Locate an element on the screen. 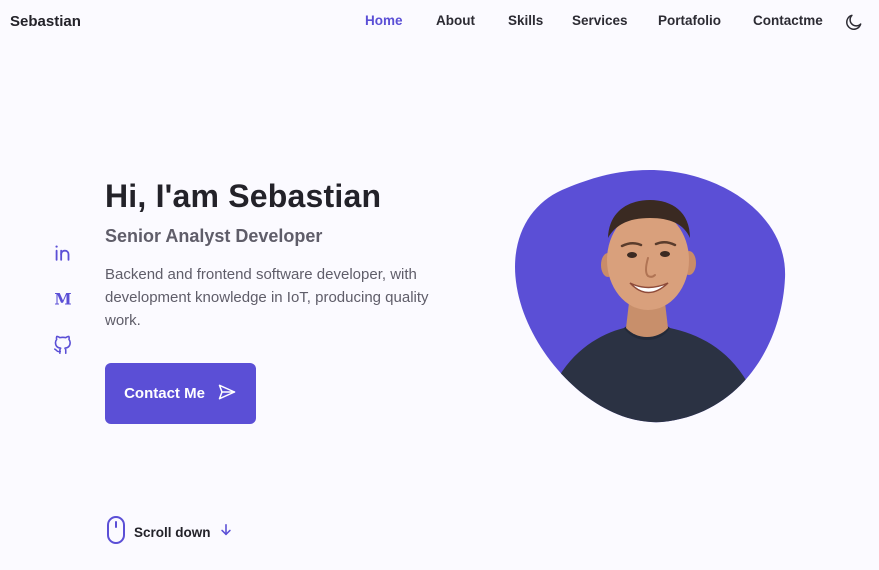 Image resolution: width=879 pixels, height=570 pixels. svg-text: M is located at coordinates (62, 299).